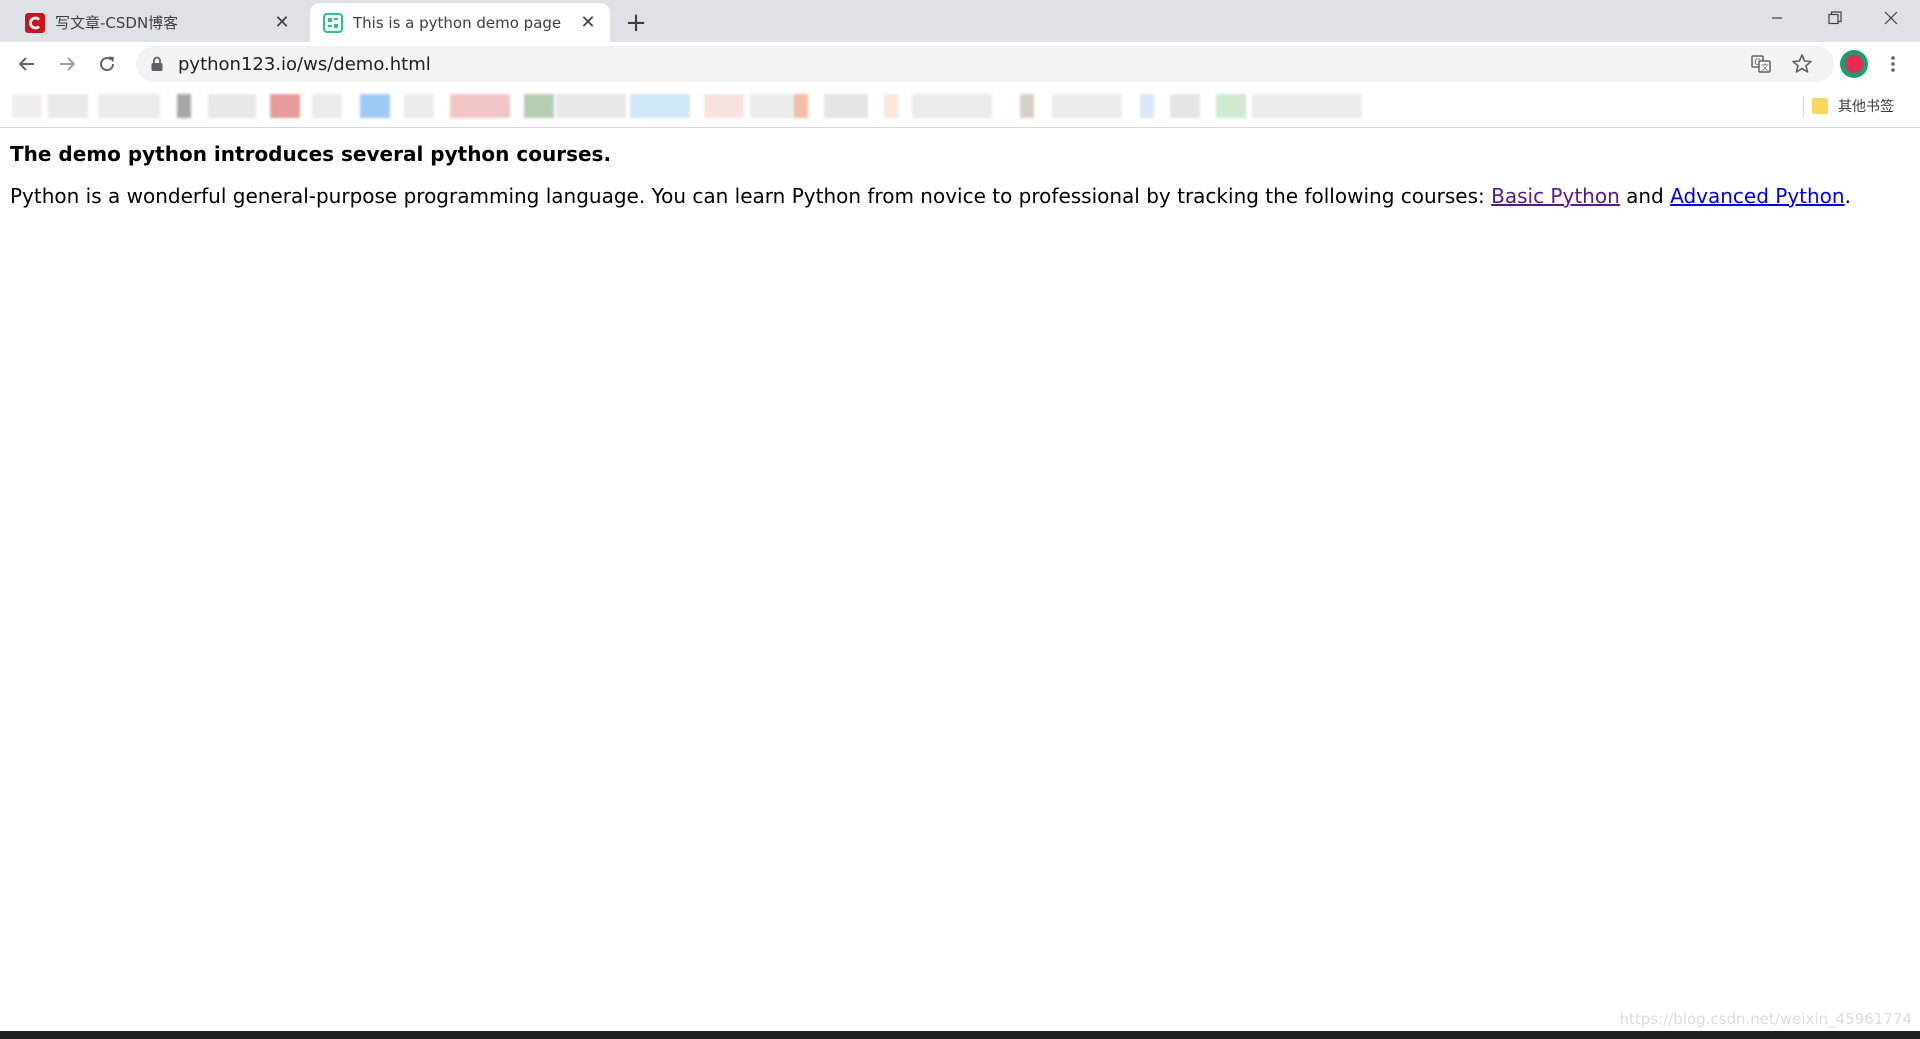 This screenshot has width=1920, height=1039. What do you see at coordinates (1802, 64) in the screenshot?
I see `bookmark-star-icon` at bounding box center [1802, 64].